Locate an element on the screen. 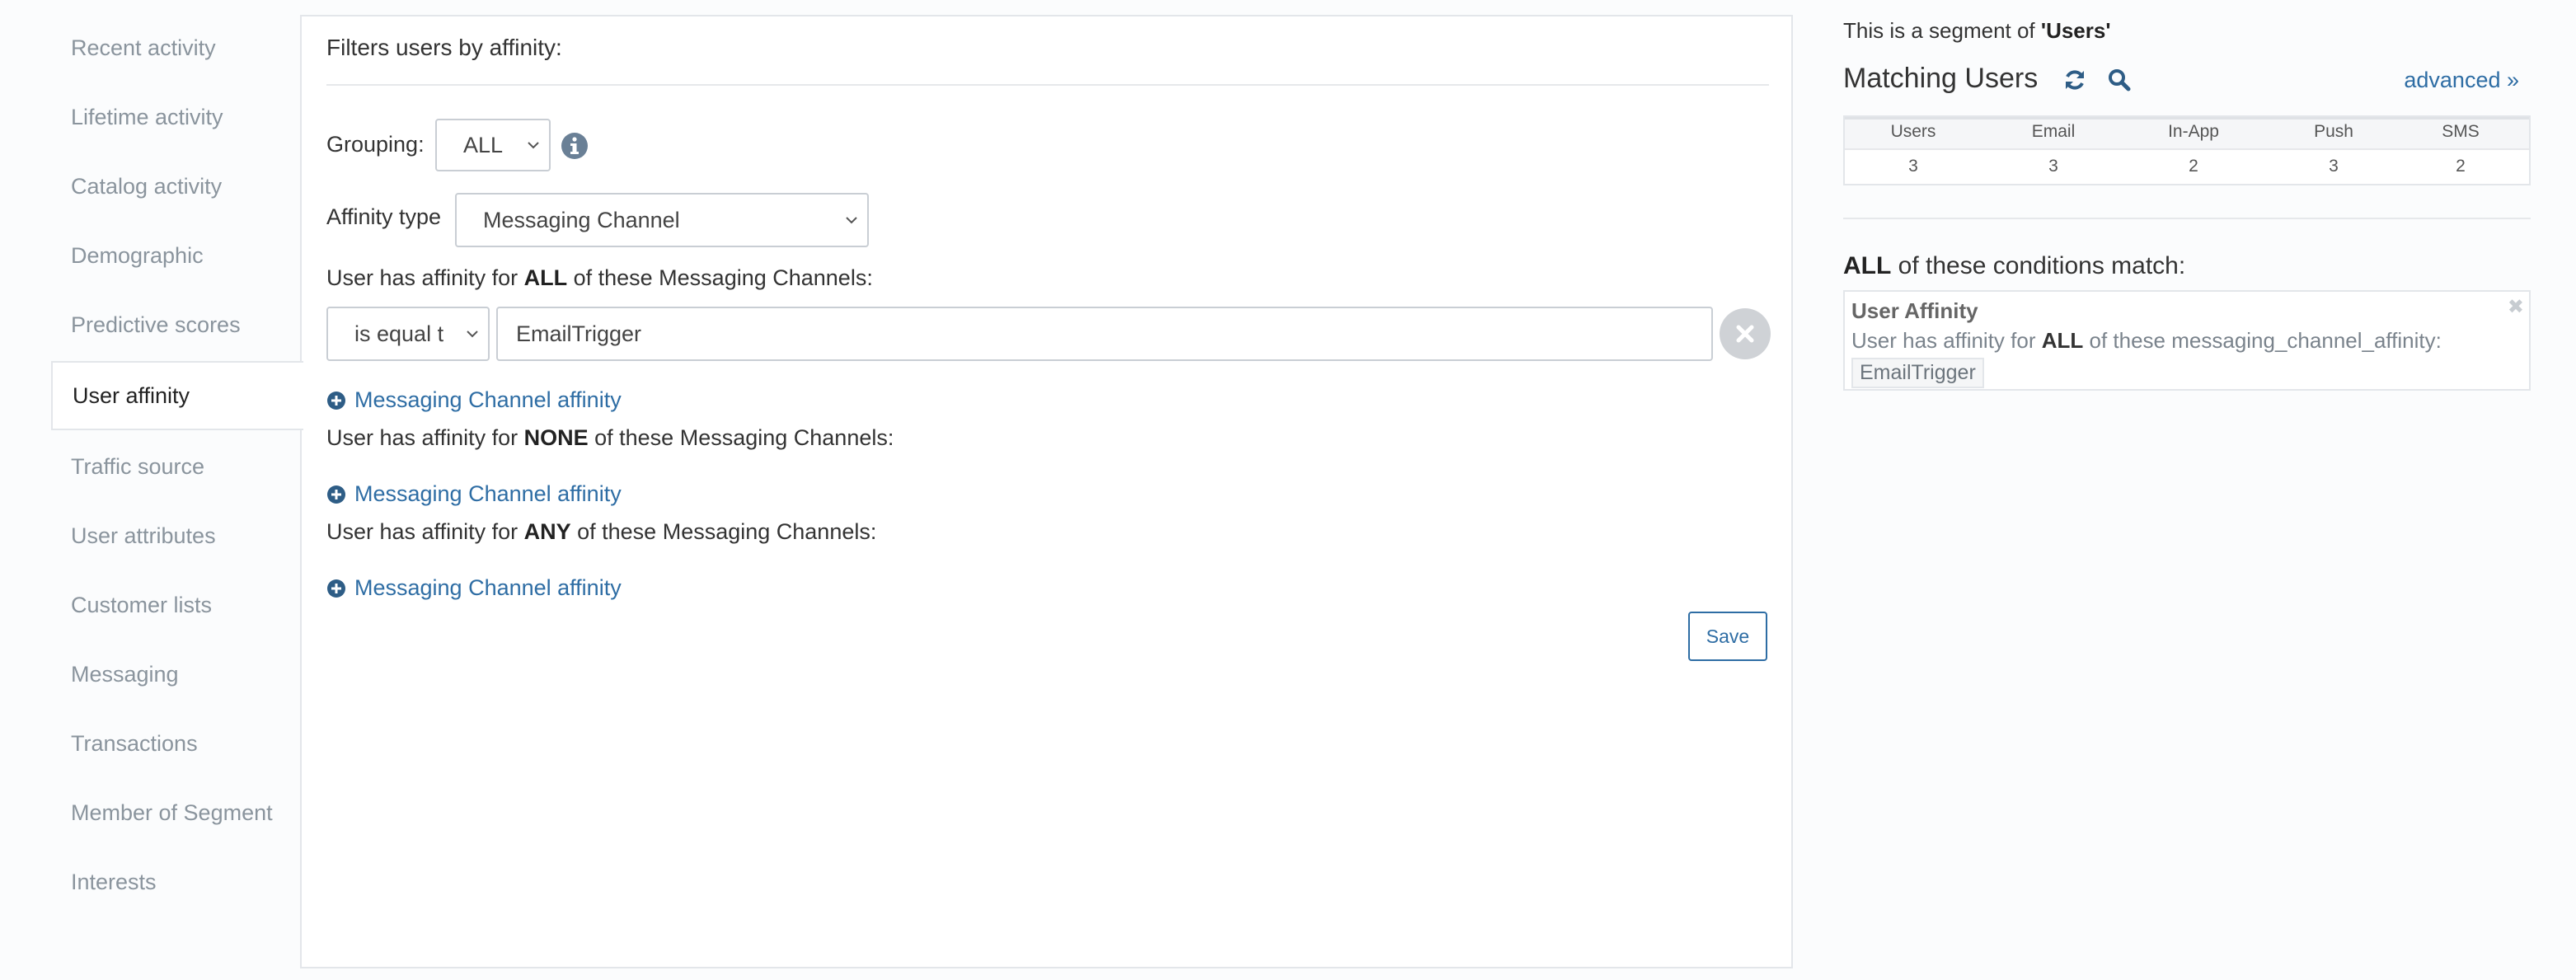  close-icon is located at coordinates (1745, 334).